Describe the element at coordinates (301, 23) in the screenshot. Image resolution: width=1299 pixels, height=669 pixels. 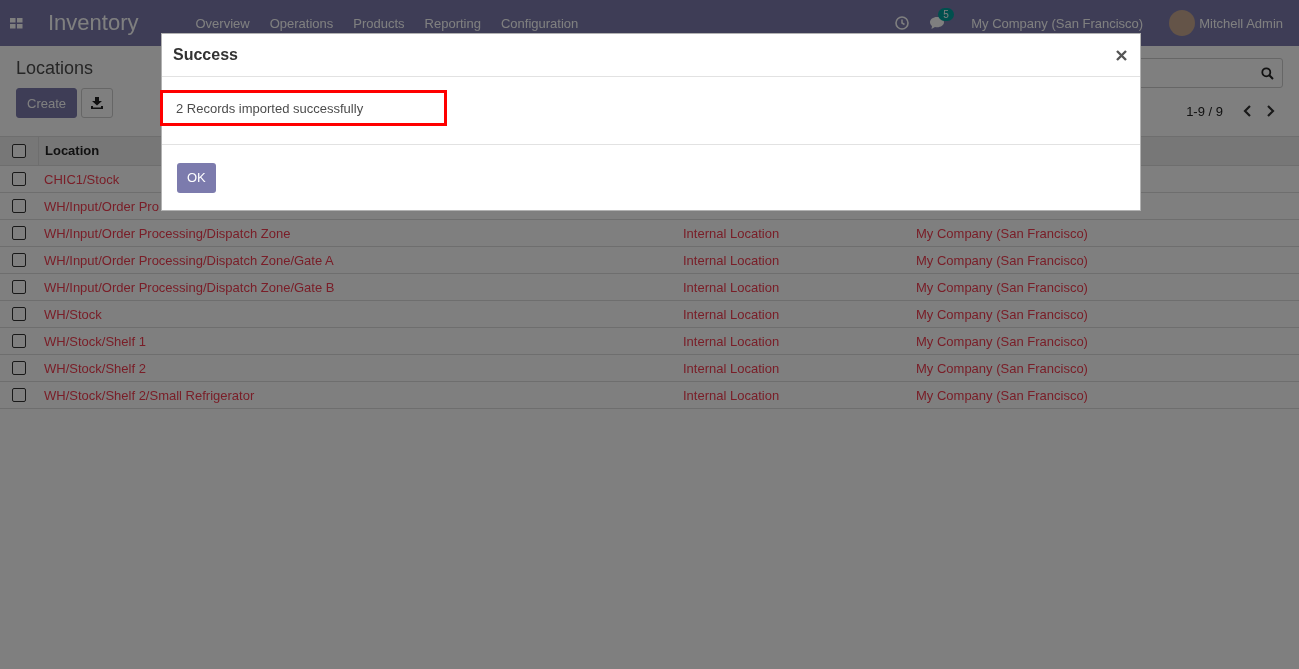
I see `menu-item: Operations` at that location.